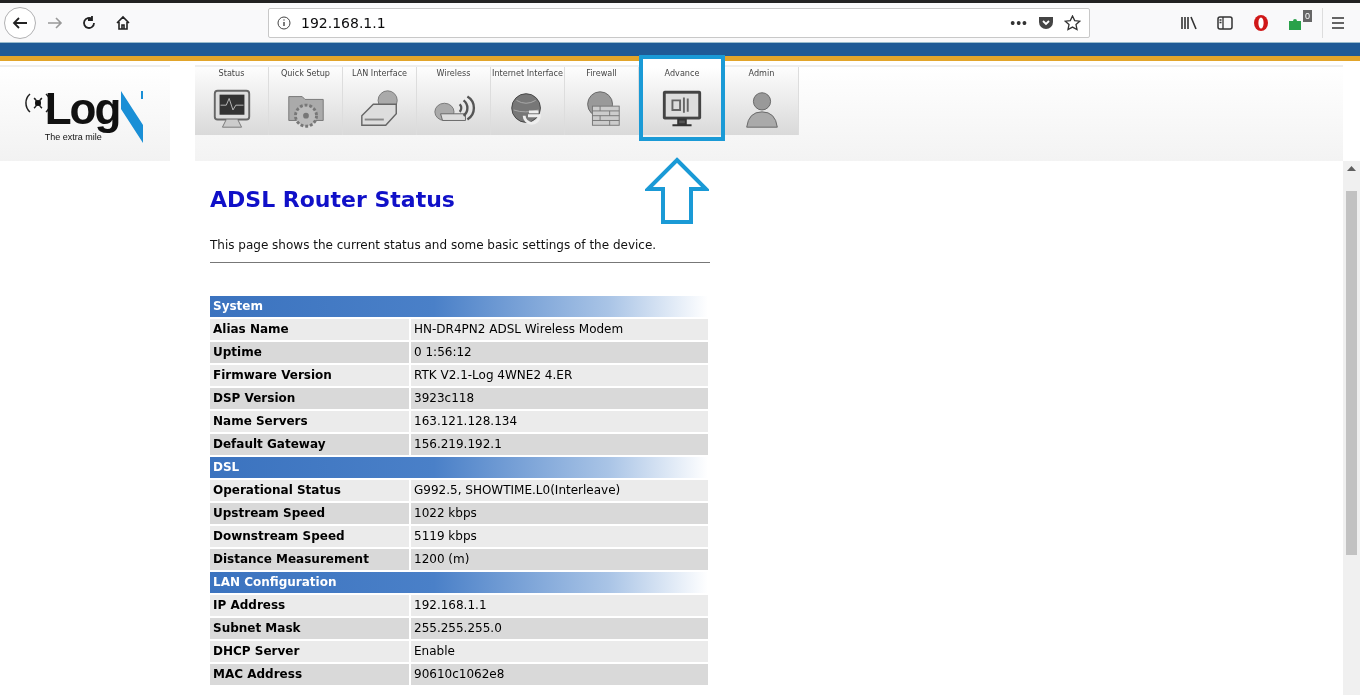 The height and width of the screenshot is (695, 1360). I want to click on nav-tab: Internet Interface, so click(528, 101).